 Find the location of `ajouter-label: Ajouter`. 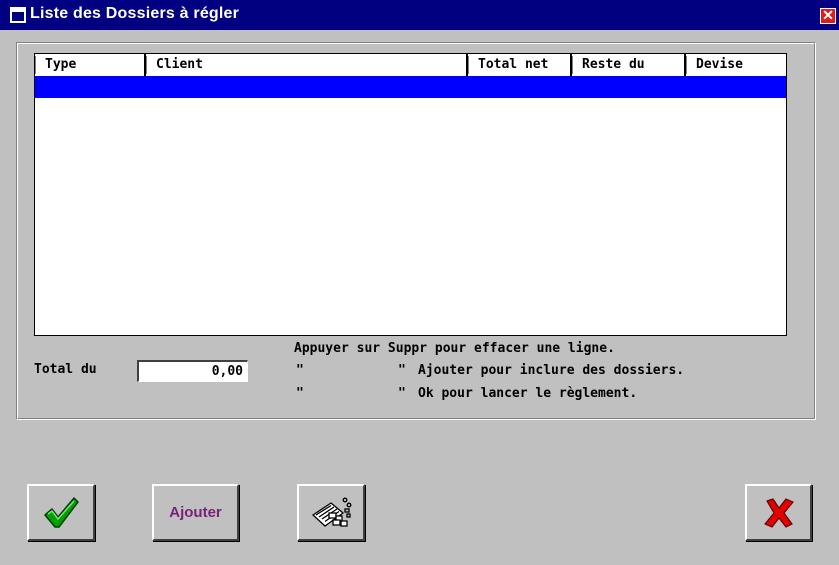

ajouter-label: Ajouter is located at coordinates (195, 512).